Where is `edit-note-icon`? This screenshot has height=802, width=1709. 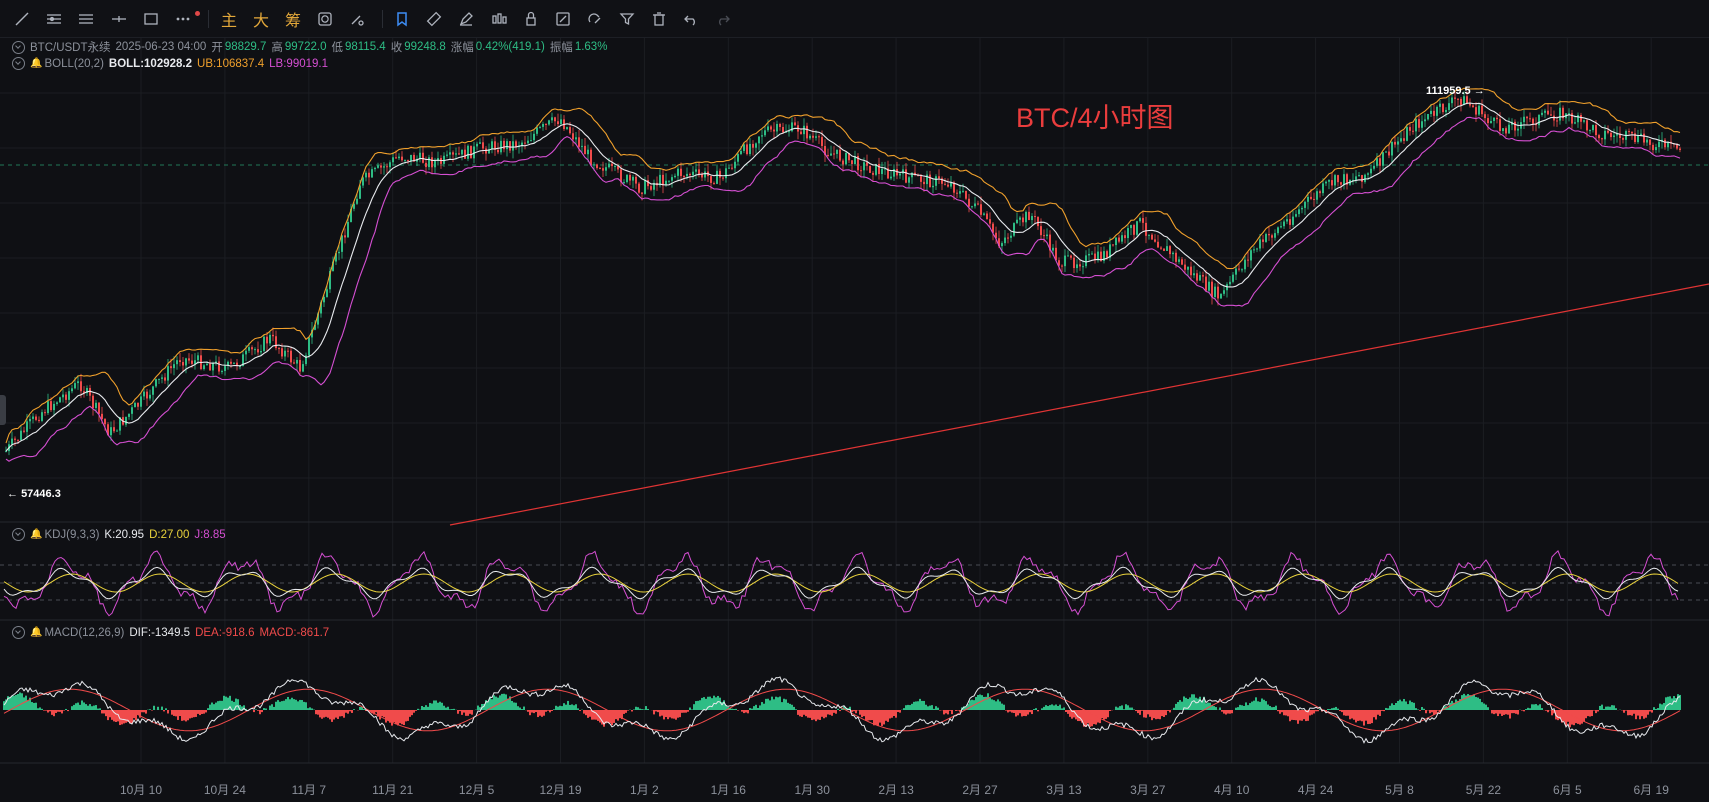
edit-note-icon is located at coordinates (563, 19).